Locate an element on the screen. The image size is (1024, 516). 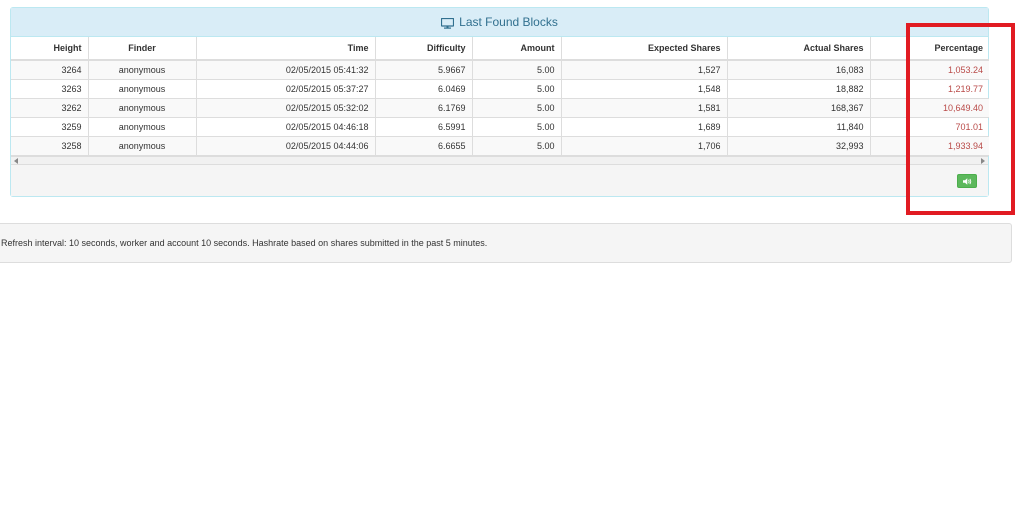
cell-percentage: 1,053.24 is located at coordinates (929, 70).